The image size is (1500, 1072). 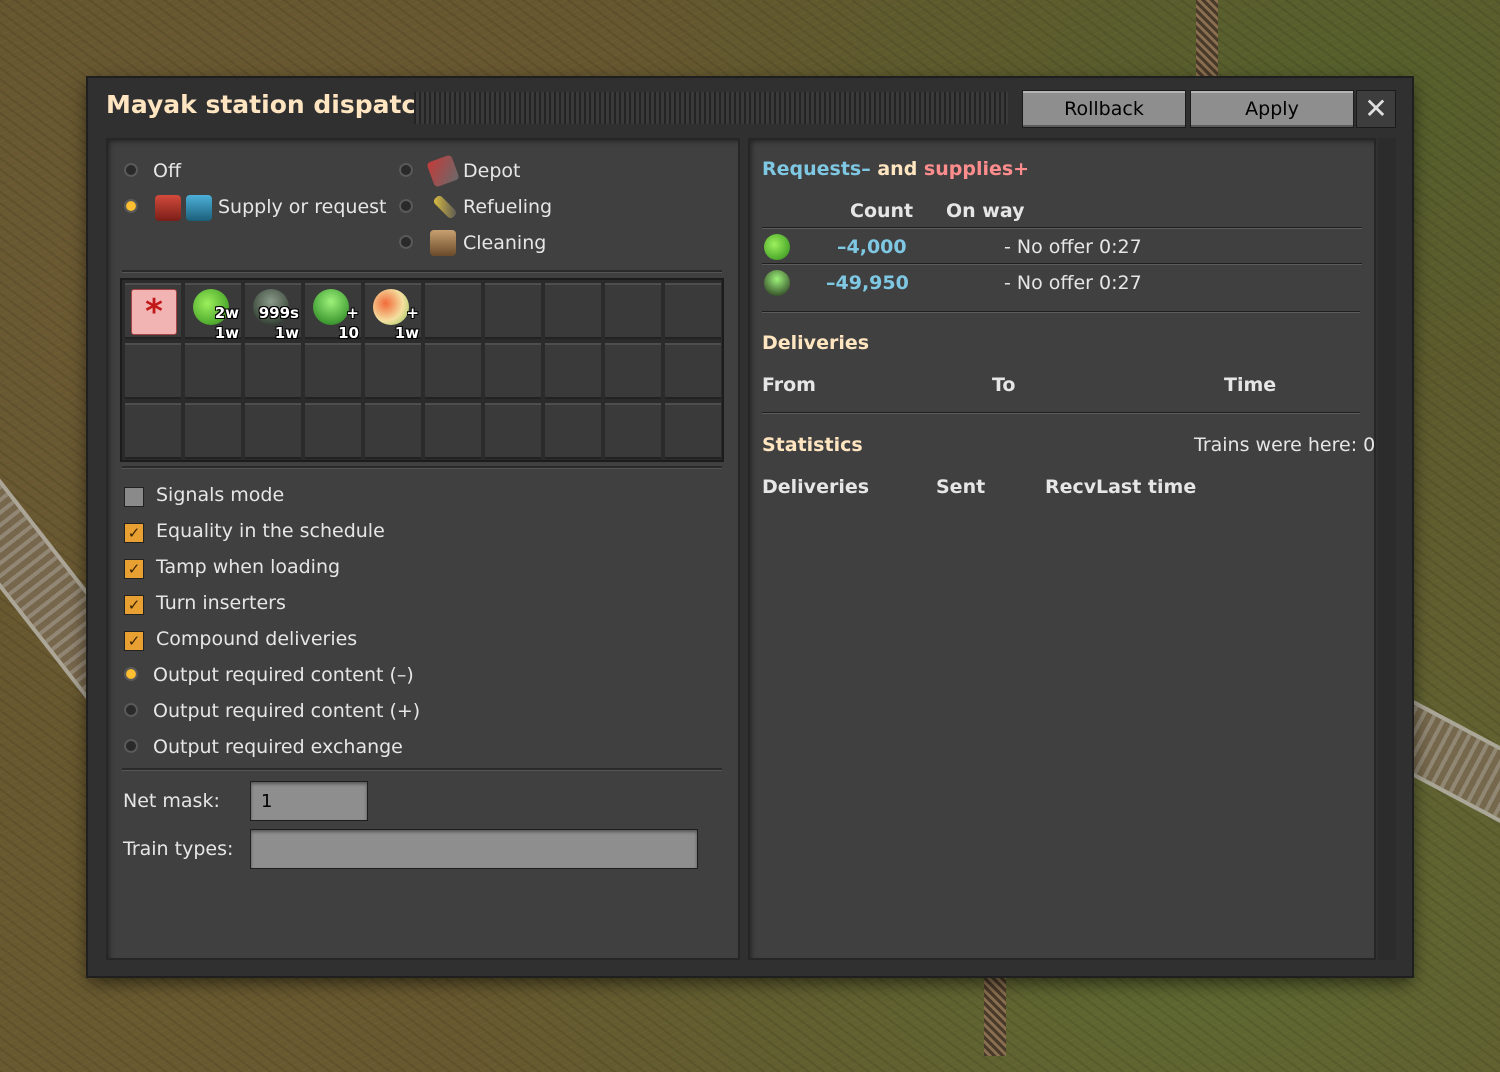 I want to click on mode-refuel-label: Refueling, so click(x=508, y=207).